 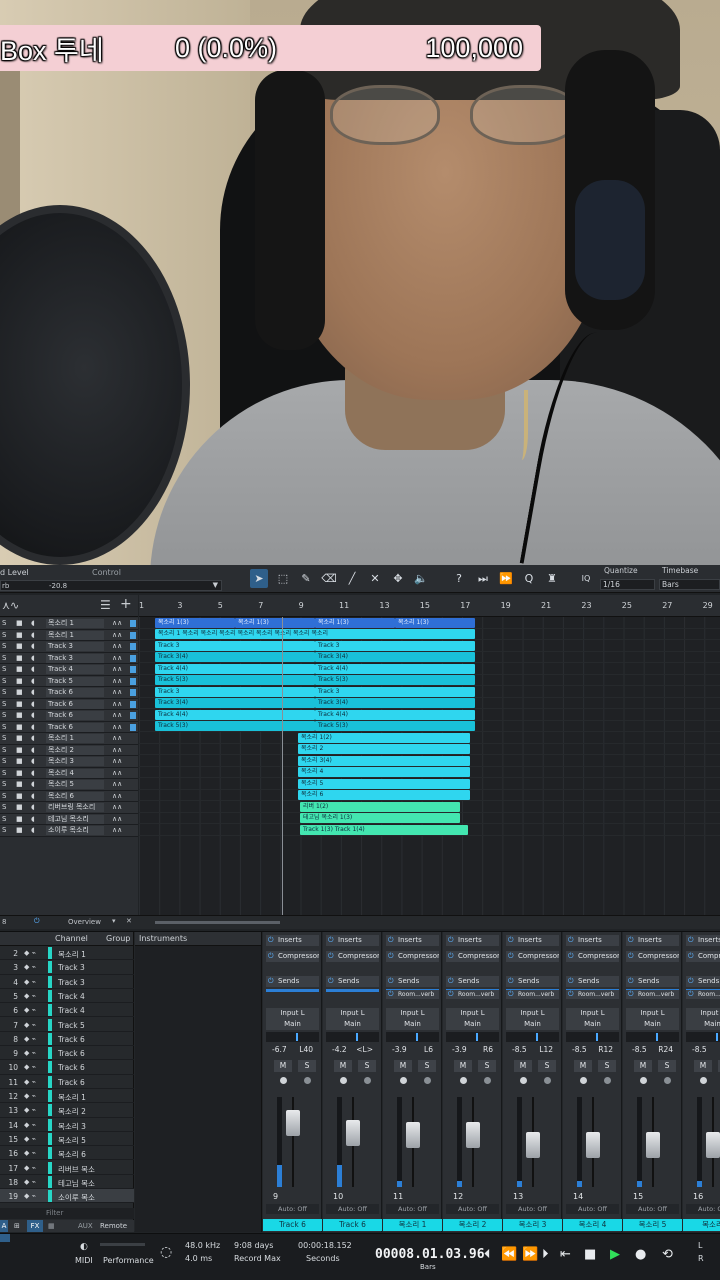 What do you see at coordinates (352, 1209) in the screenshot?
I see `automation-mode: Auto: Off` at bounding box center [352, 1209].